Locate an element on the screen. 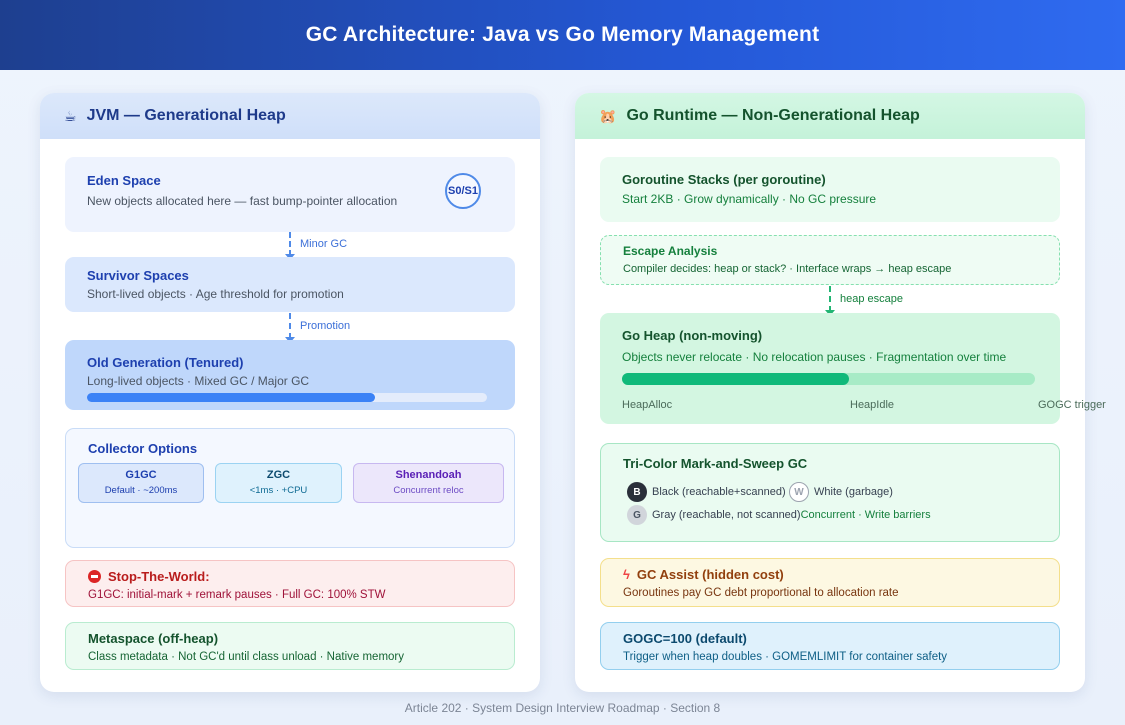  heap-escape-label: heap escape is located at coordinates (871, 299).